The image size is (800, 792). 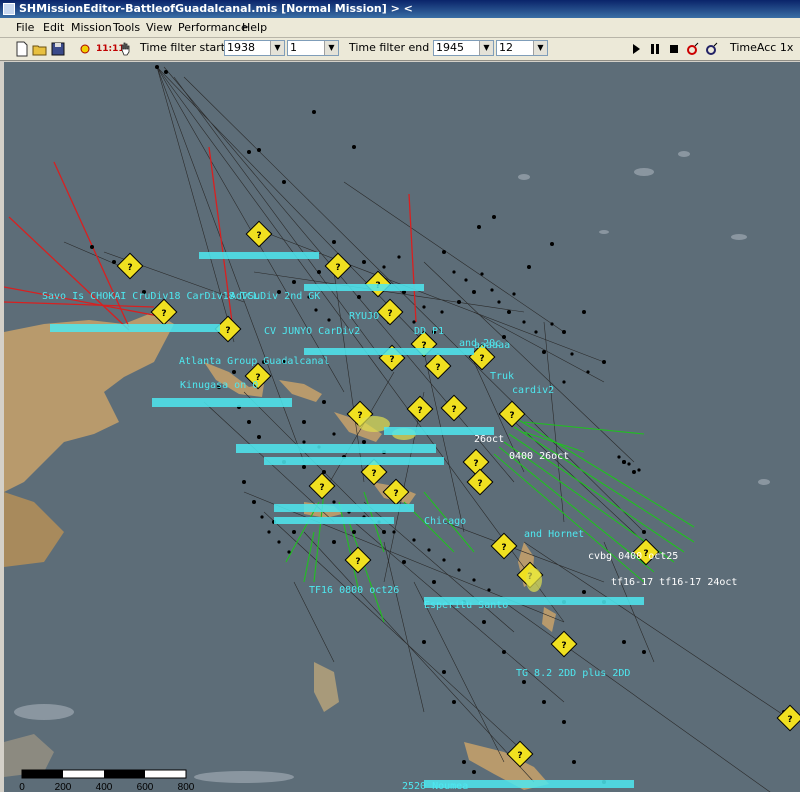 I want to click on menu-file: File, so click(x=25, y=27).